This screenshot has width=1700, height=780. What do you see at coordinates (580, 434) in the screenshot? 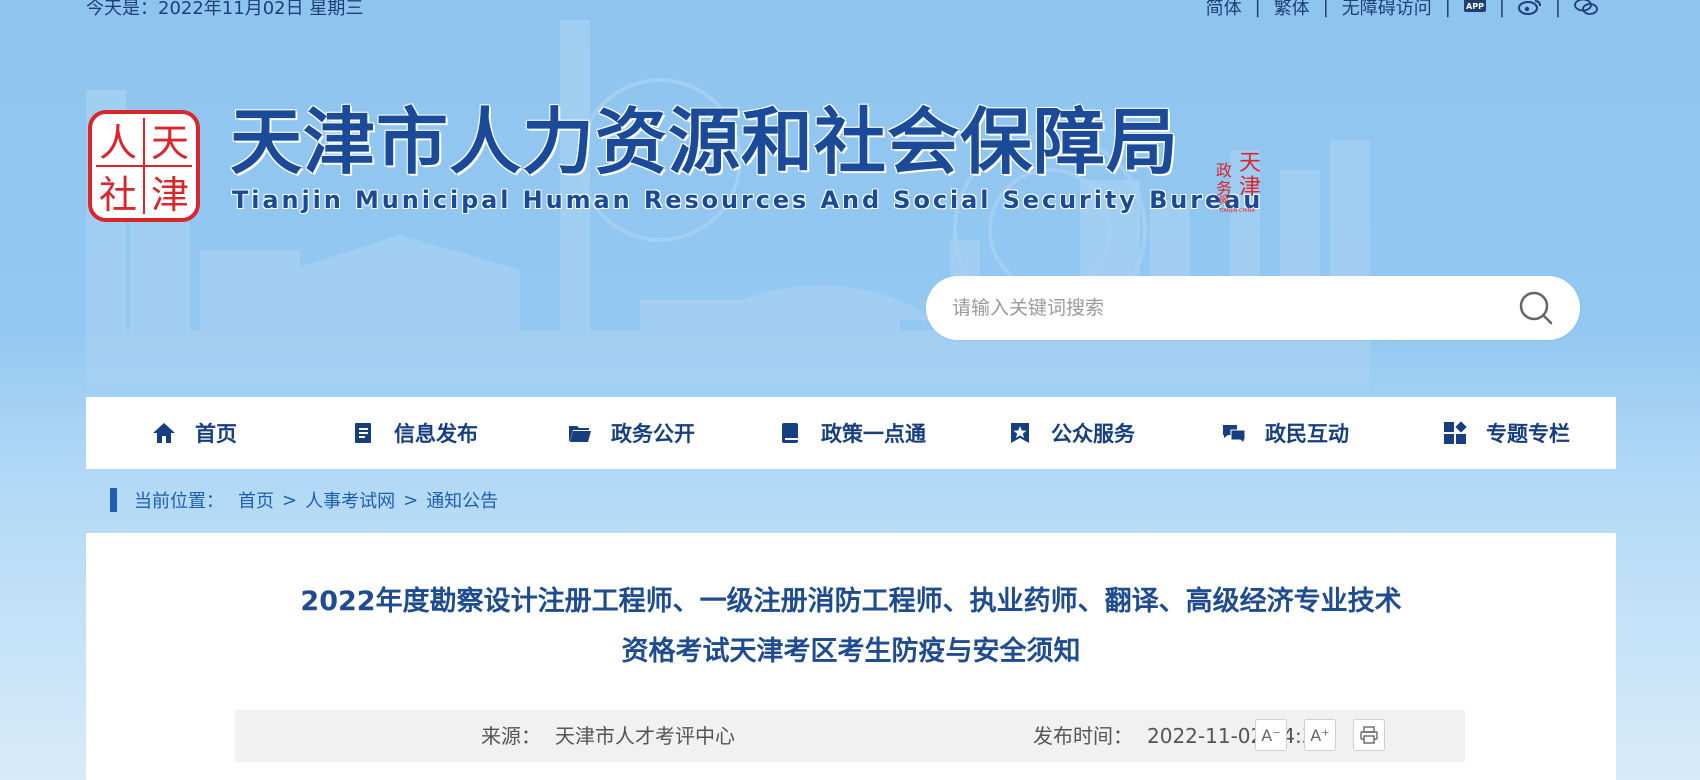
I see `folder-icon` at bounding box center [580, 434].